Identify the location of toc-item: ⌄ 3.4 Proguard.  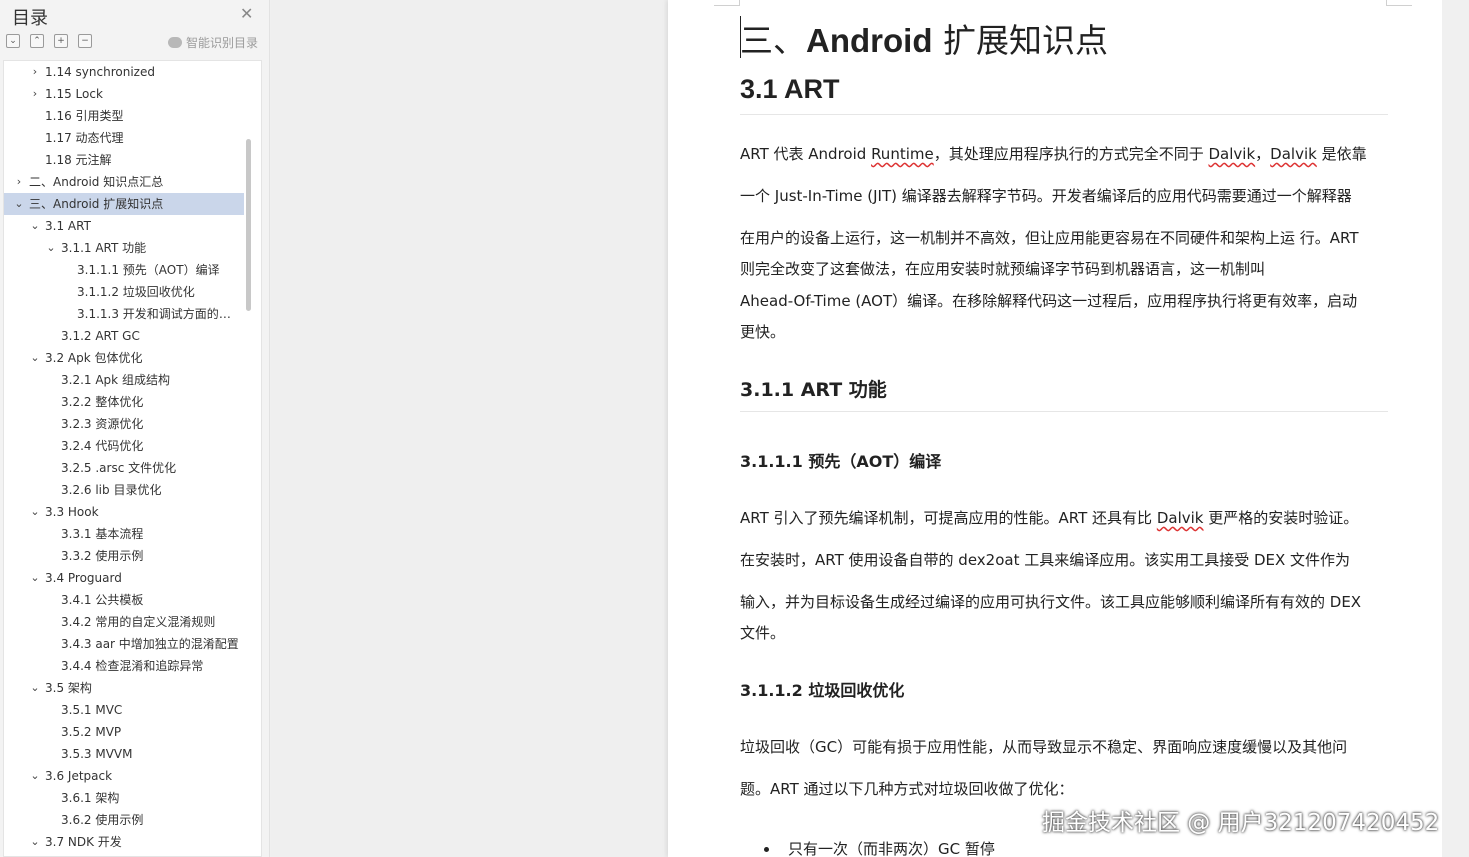
(124, 578).